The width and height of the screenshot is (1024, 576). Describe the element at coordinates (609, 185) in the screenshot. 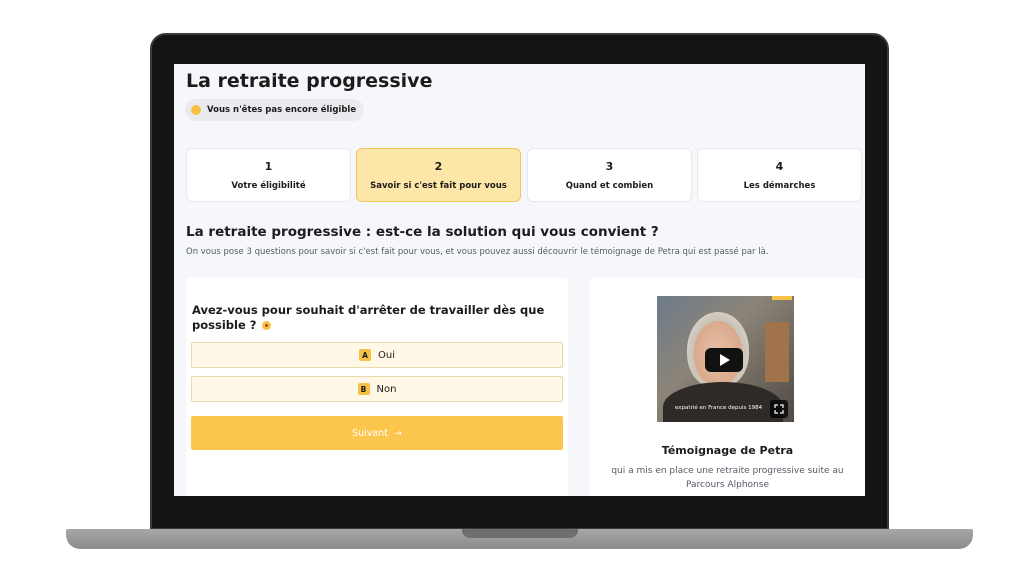

I see `step-label: Quand et combien` at that location.